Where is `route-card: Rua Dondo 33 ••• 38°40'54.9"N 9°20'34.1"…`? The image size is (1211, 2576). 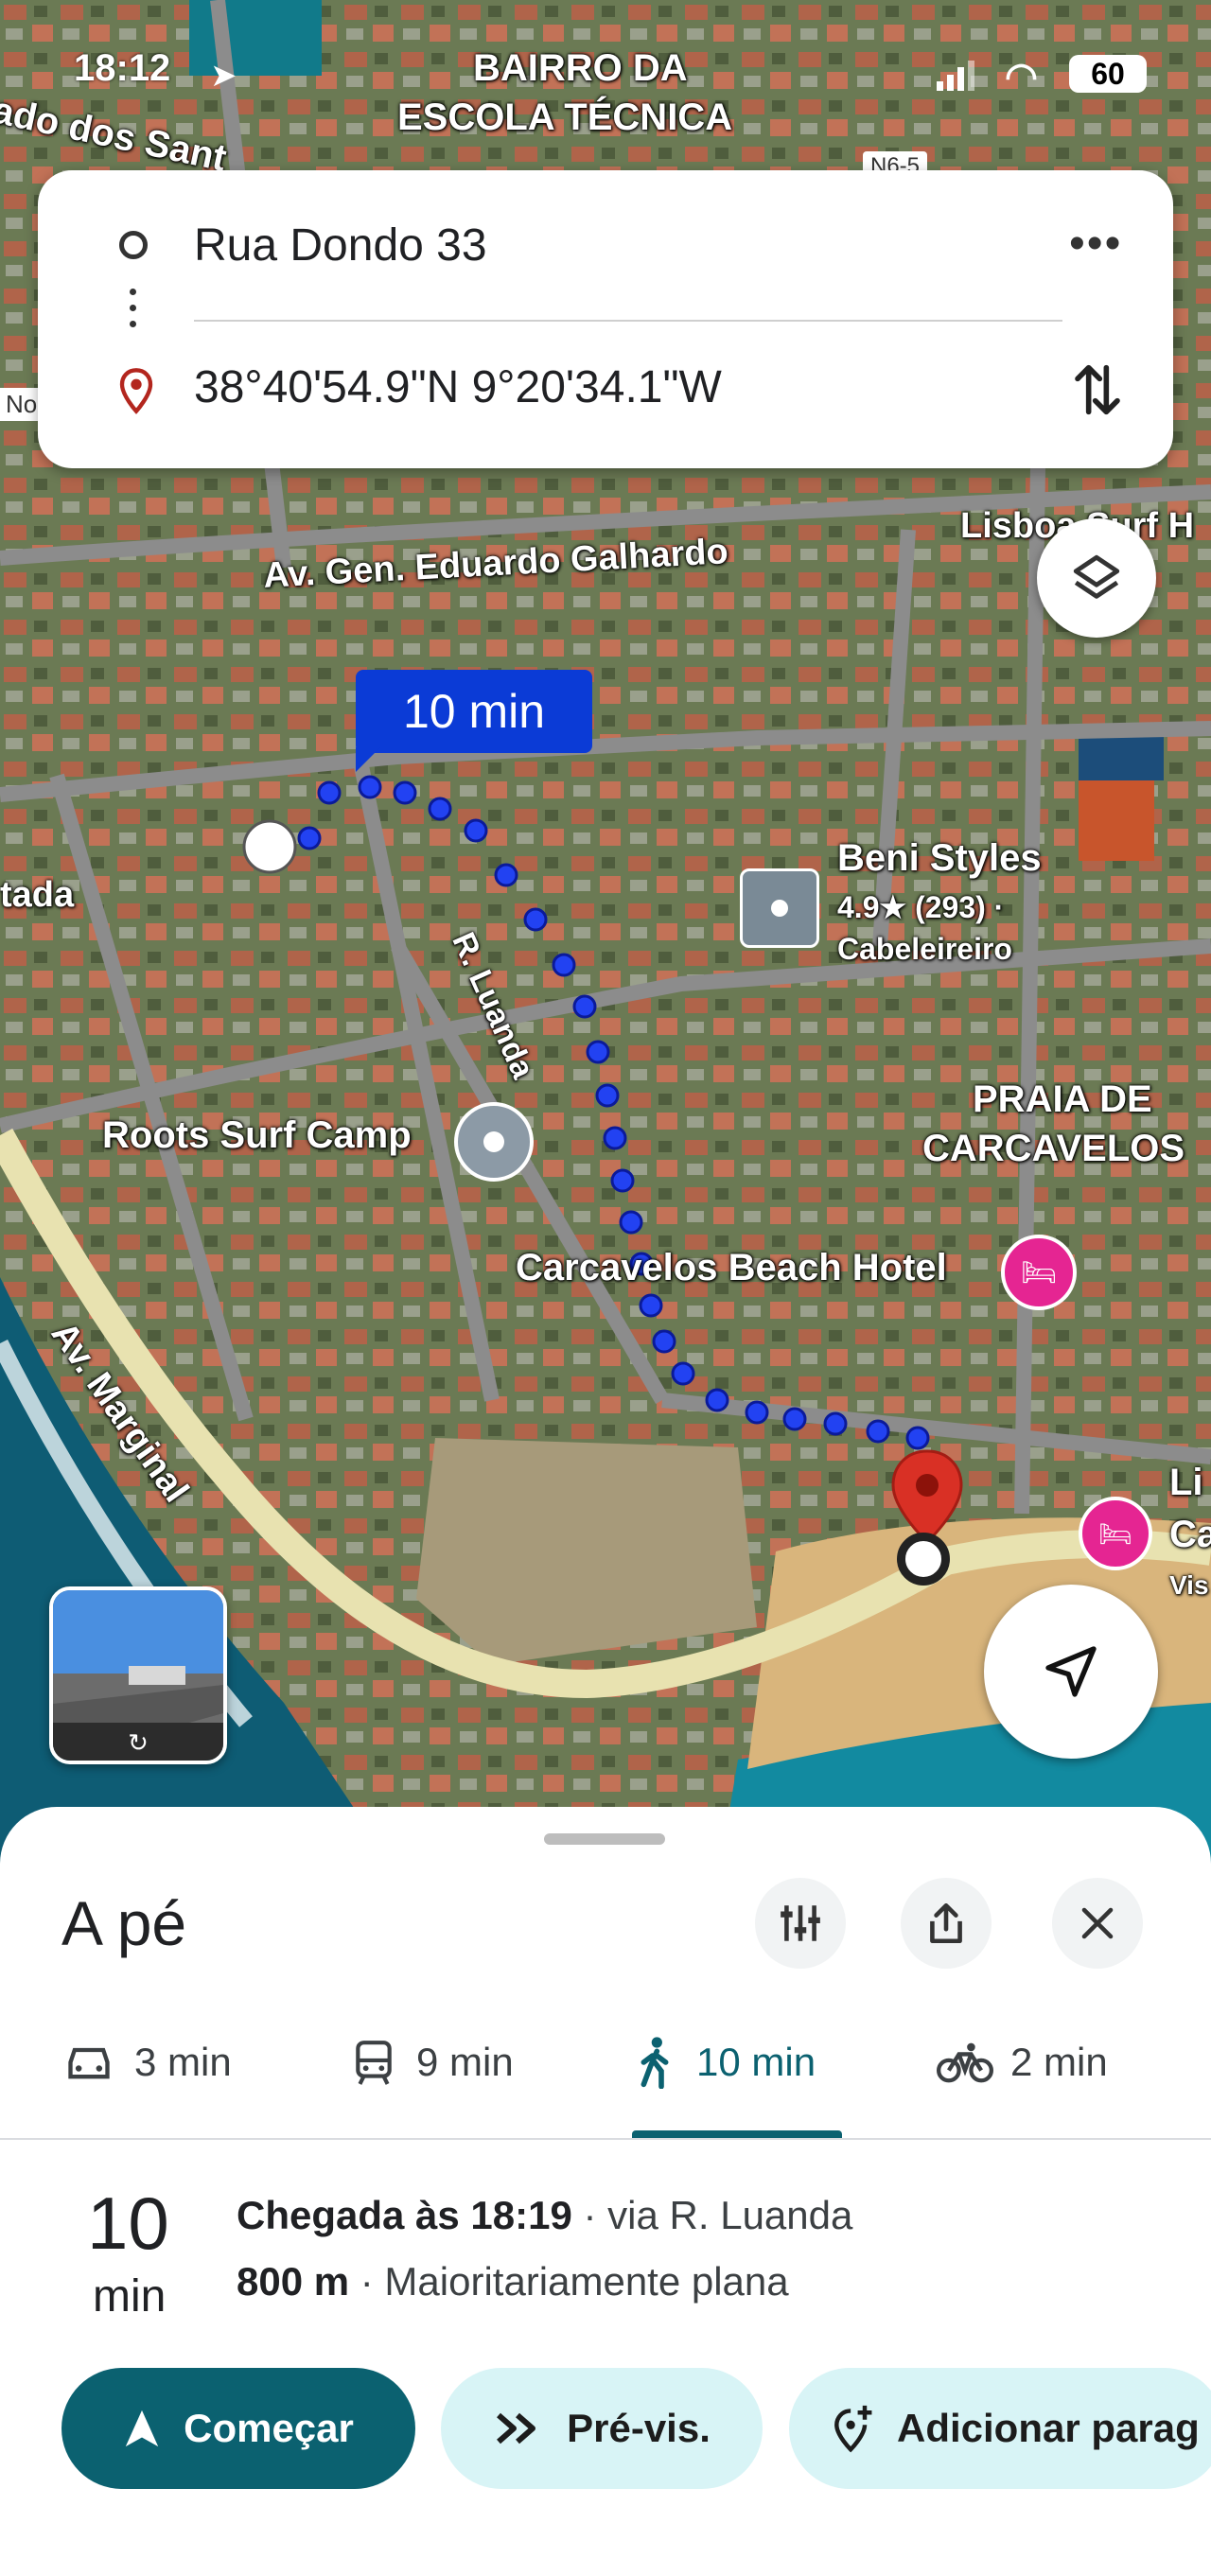 route-card: Rua Dondo 33 ••• 38°40'54.9"N 9°20'34.1"… is located at coordinates (605, 319).